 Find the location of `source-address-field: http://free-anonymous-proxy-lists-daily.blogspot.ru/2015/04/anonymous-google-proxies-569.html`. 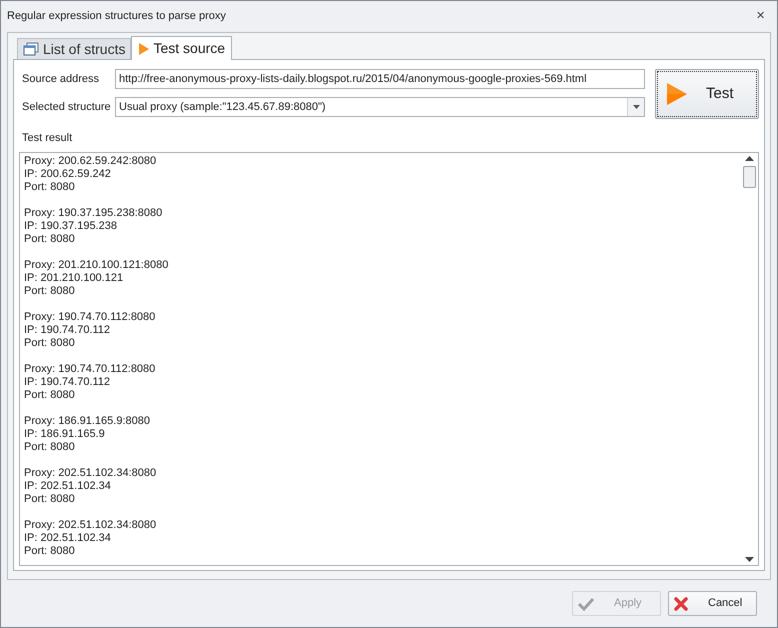

source-address-field: http://free-anonymous-proxy-lists-daily.blogspot.ru/2015/04/anonymous-google-proxies-569.html is located at coordinates (380, 79).